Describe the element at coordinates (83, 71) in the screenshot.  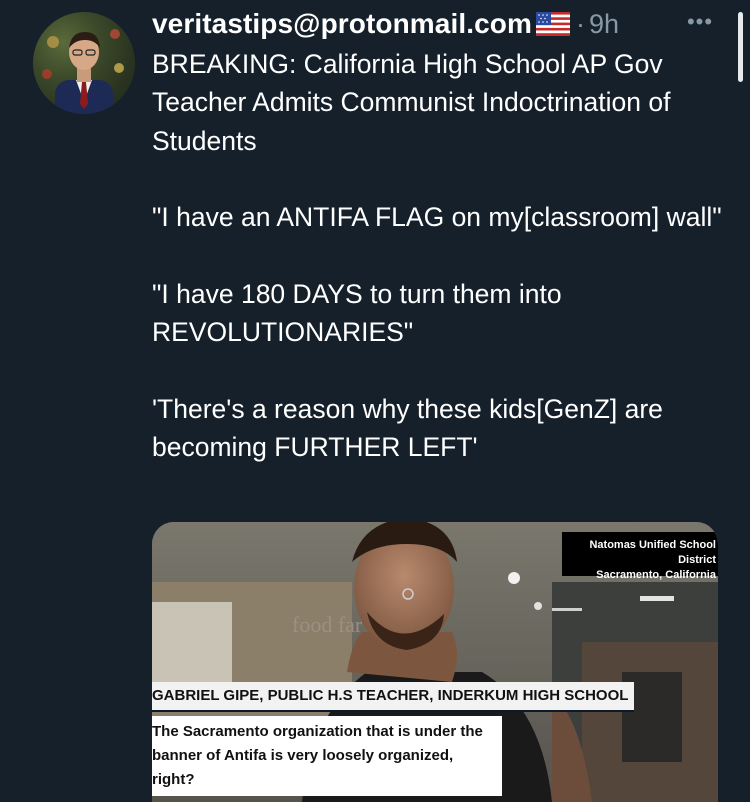
I see `avatar-image` at that location.